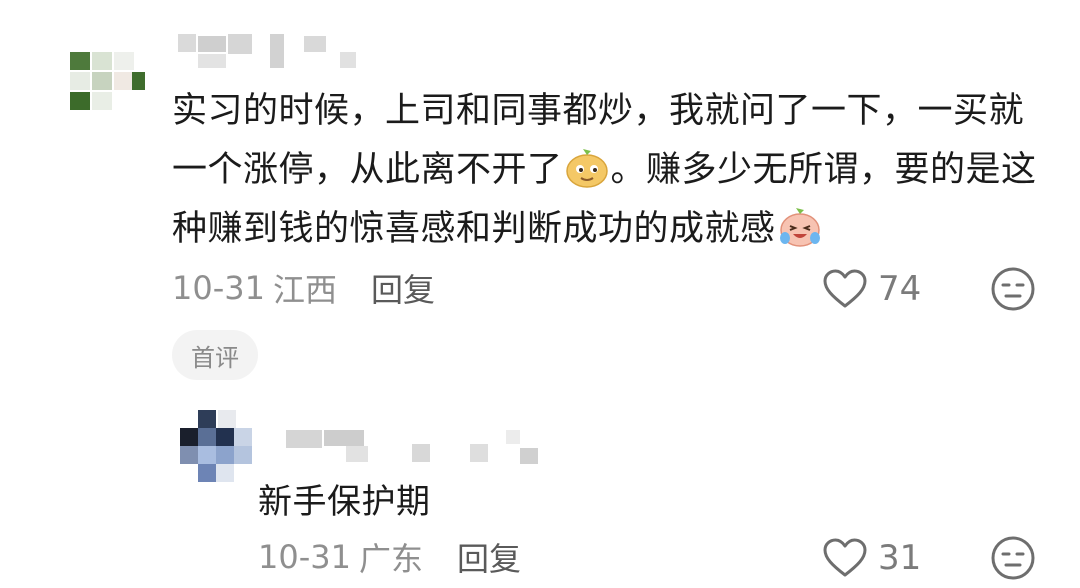  Describe the element at coordinates (900, 289) in the screenshot. I see `like-count: 74` at that location.